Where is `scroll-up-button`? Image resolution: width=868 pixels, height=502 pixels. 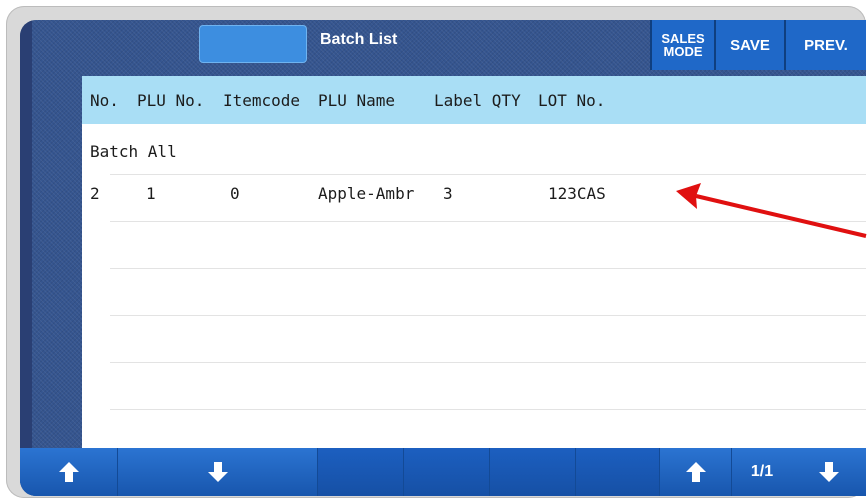 scroll-up-button is located at coordinates (69, 472).